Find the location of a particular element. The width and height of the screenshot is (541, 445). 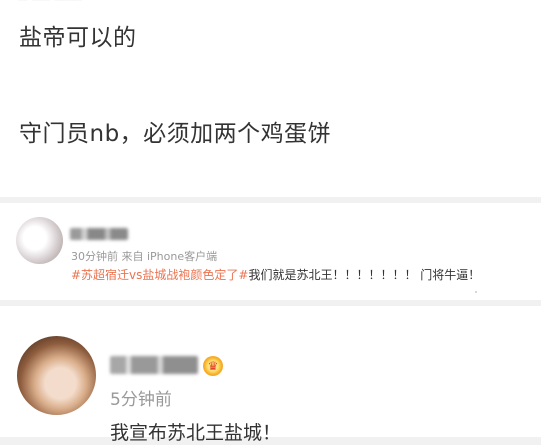

comment-body: 我宣布苏北王盐城！ is located at coordinates (196, 433).